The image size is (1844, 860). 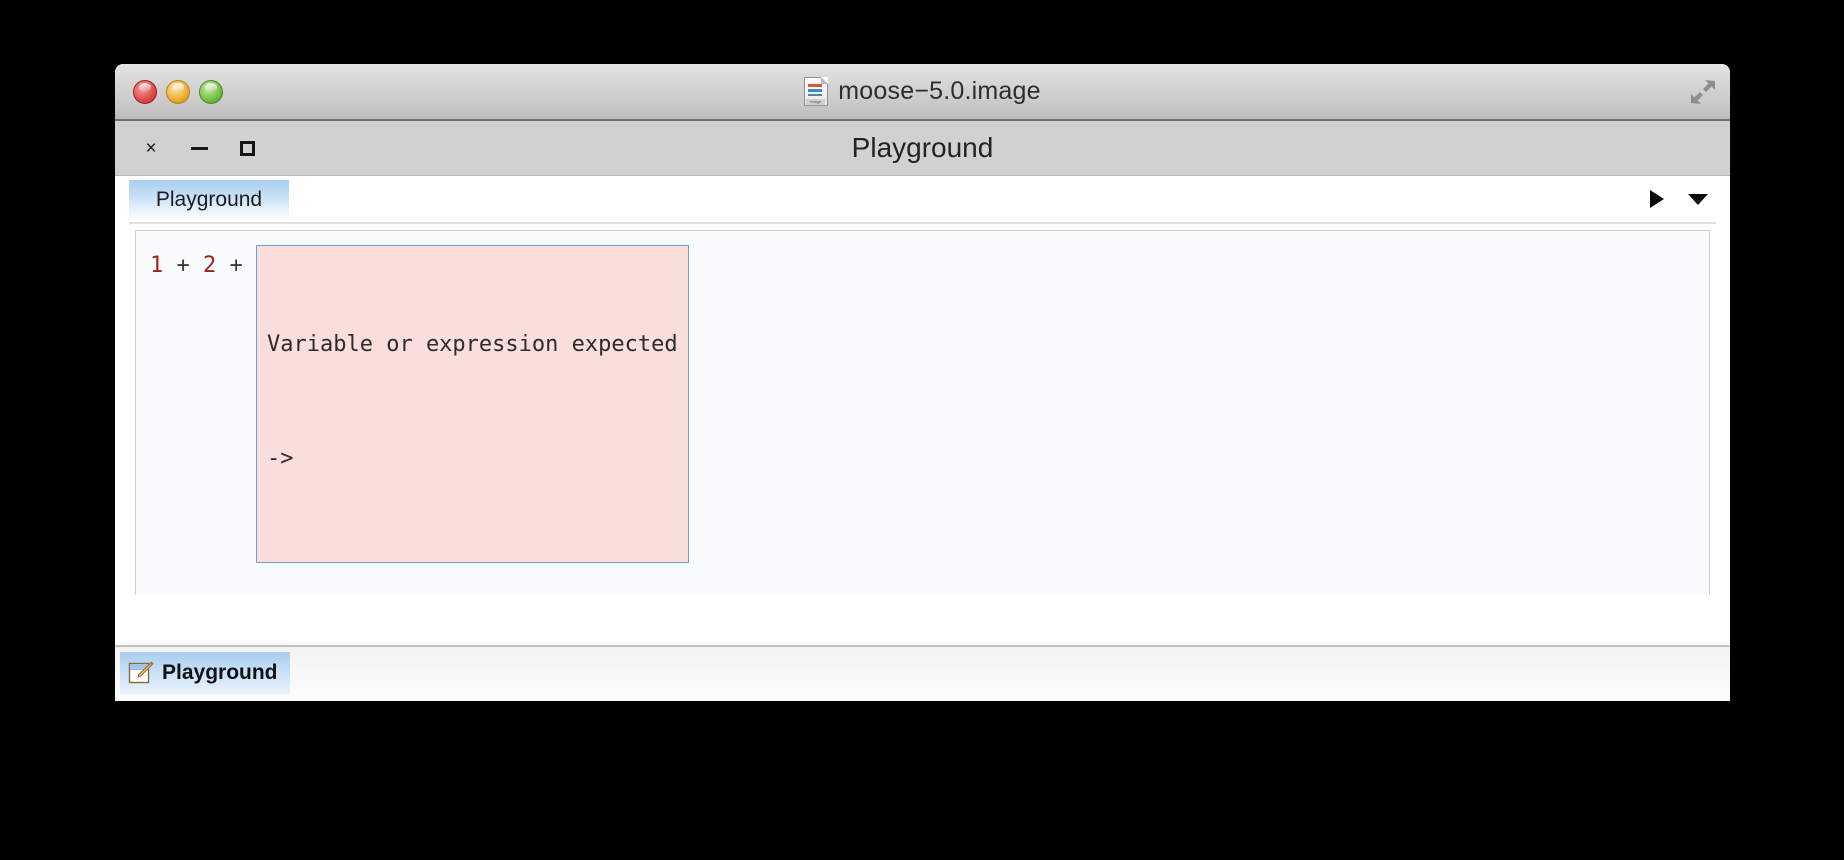 What do you see at coordinates (1698, 199) in the screenshot?
I see `chevron-down-icon` at bounding box center [1698, 199].